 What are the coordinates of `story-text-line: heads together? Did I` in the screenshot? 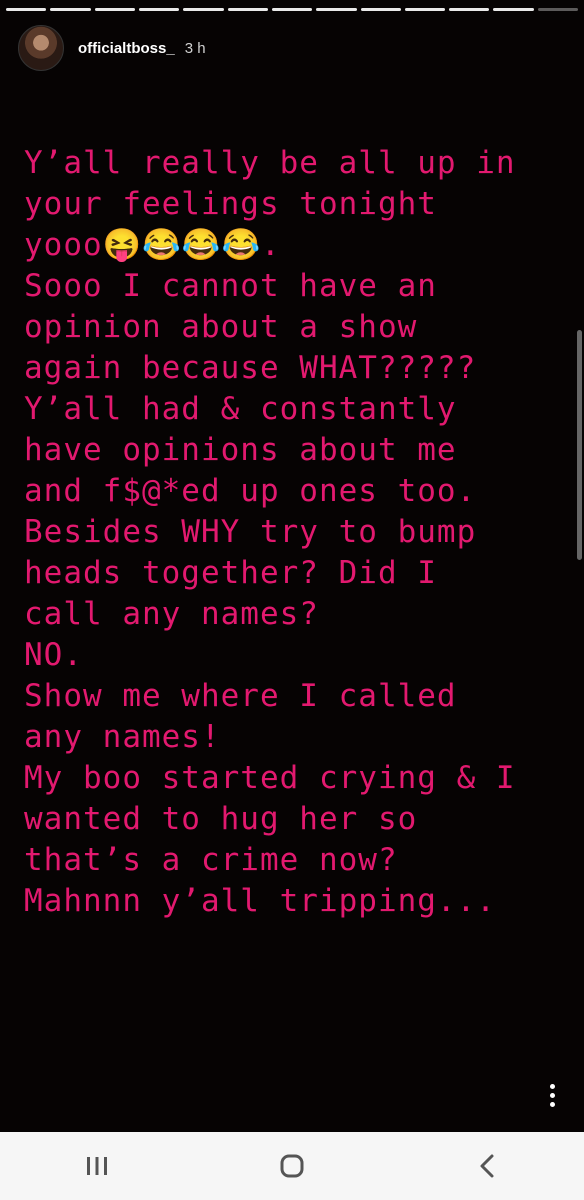 It's located at (230, 573).